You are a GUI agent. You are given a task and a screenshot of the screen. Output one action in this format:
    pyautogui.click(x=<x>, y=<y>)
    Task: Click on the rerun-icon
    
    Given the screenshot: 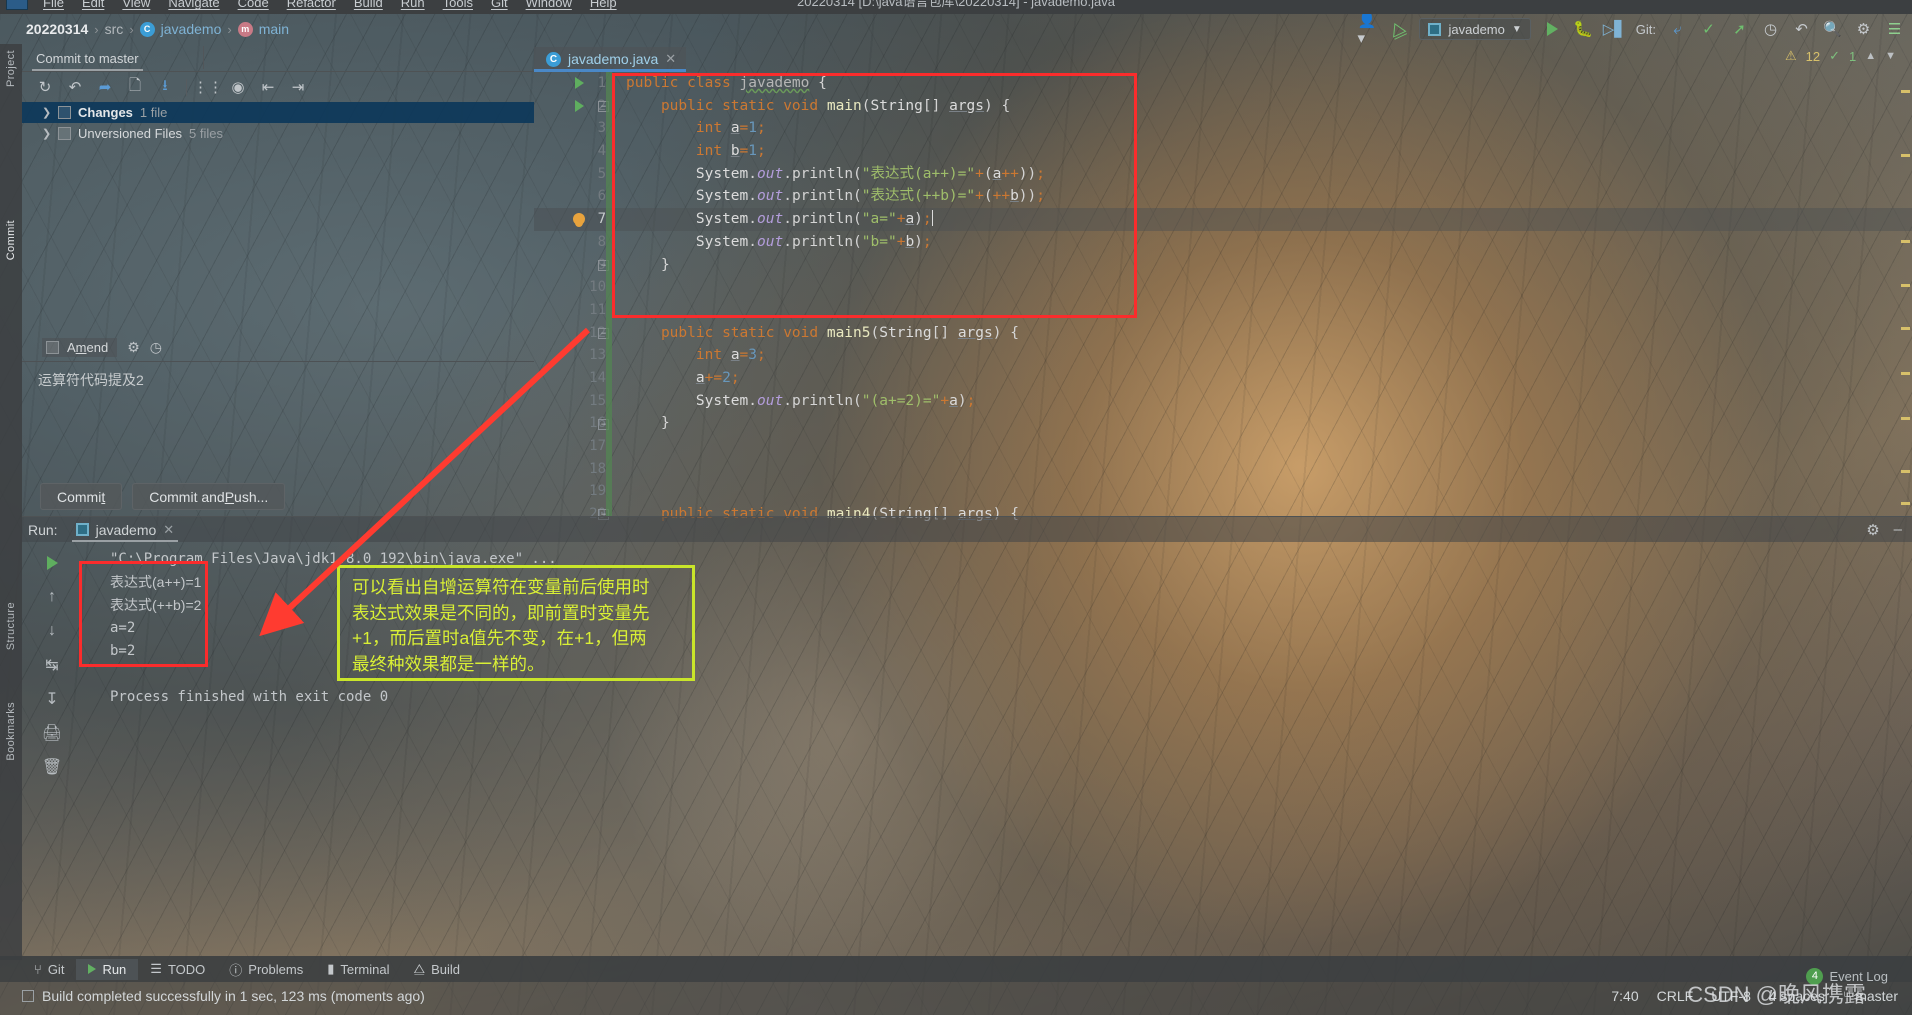 What is the action you would take?
    pyautogui.click(x=52, y=563)
    